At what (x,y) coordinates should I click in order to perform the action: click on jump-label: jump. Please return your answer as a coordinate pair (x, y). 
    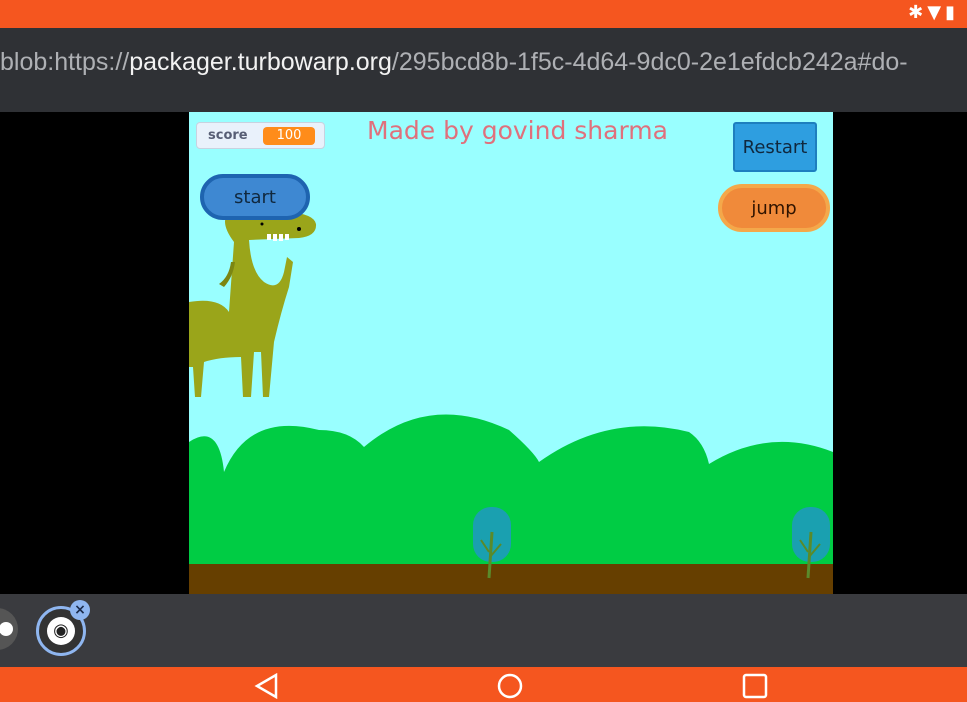
    Looking at the image, I should click on (774, 208).